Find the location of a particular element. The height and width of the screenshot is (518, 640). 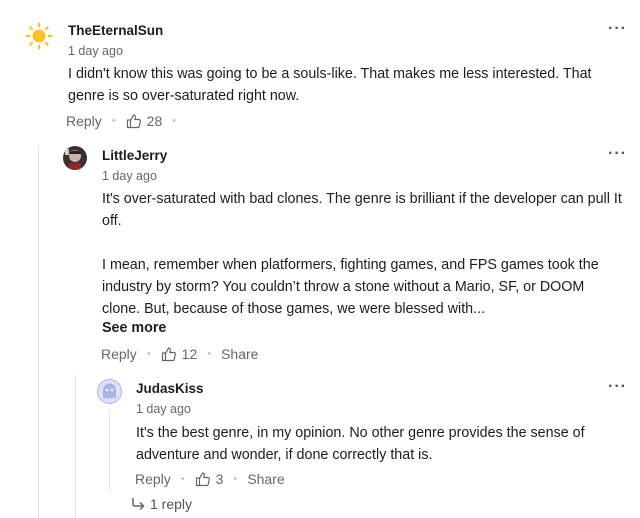

view-replies-link: 1 reply is located at coordinates (161, 504).